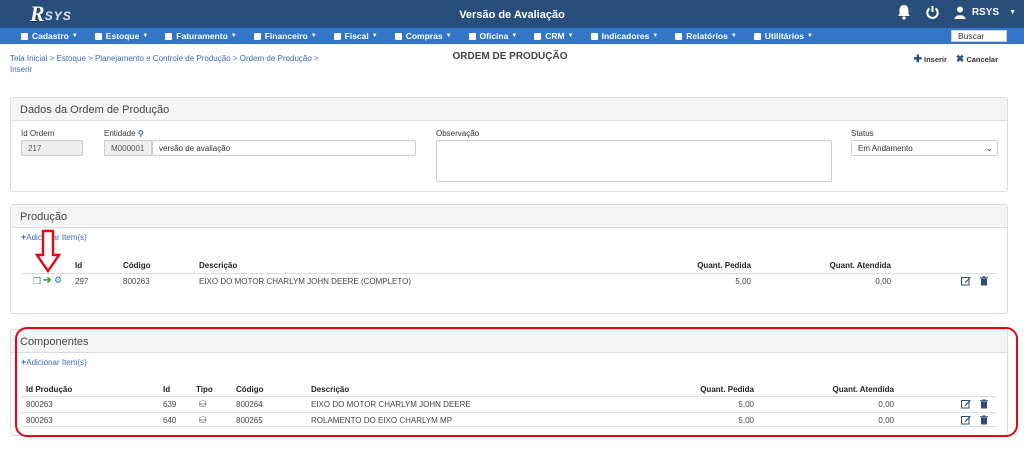 The image size is (1024, 464). What do you see at coordinates (21, 69) in the screenshot?
I see `breadcrumb-inserir: Inserir` at bounding box center [21, 69].